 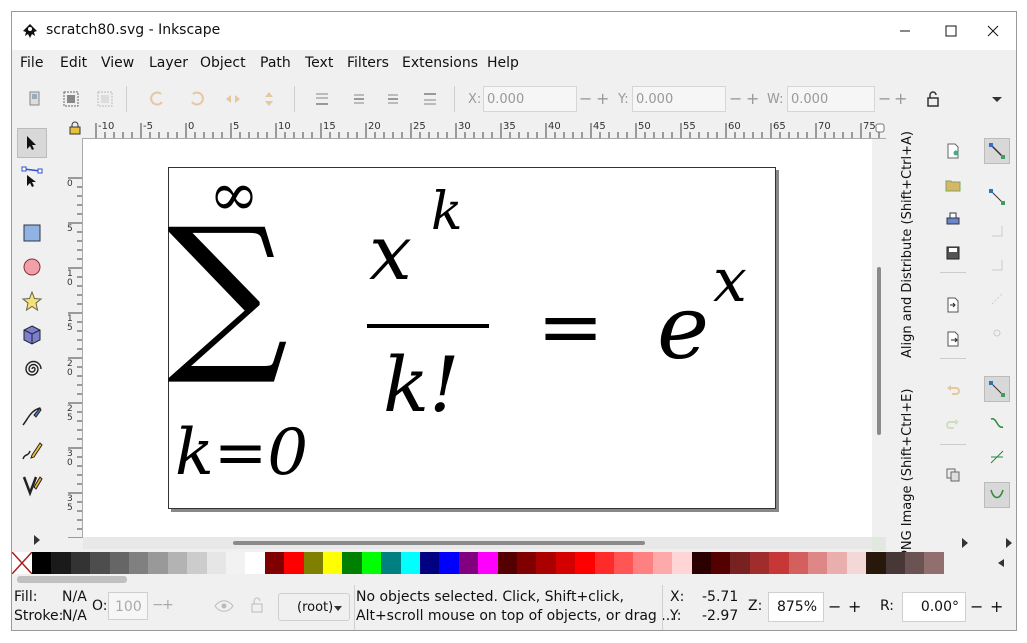 What do you see at coordinates (933, 99) in the screenshot?
I see `lock-icon` at bounding box center [933, 99].